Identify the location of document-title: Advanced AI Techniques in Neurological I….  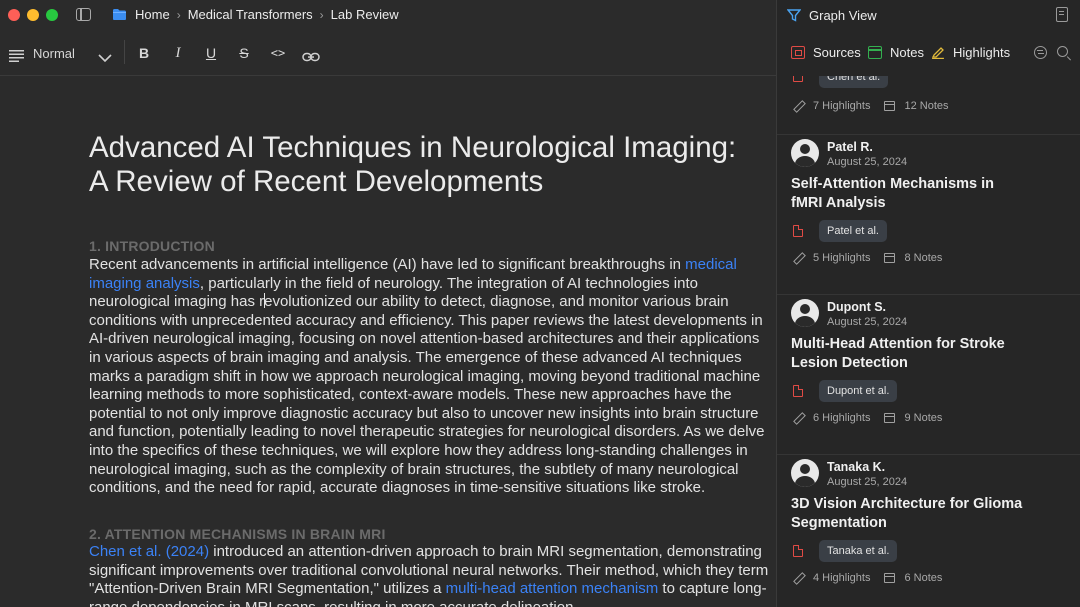
(429, 165).